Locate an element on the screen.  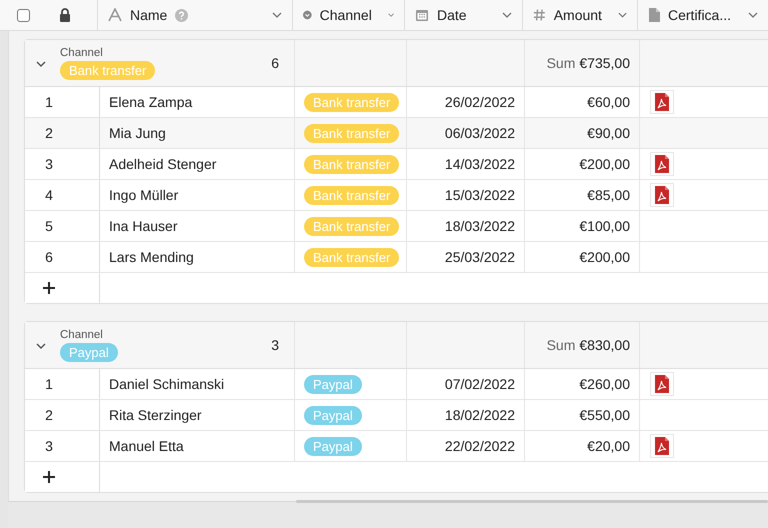
table-row: 2 Mia Jung Bank transfer 06/03/2022 €90,00 is located at coordinates (396, 133).